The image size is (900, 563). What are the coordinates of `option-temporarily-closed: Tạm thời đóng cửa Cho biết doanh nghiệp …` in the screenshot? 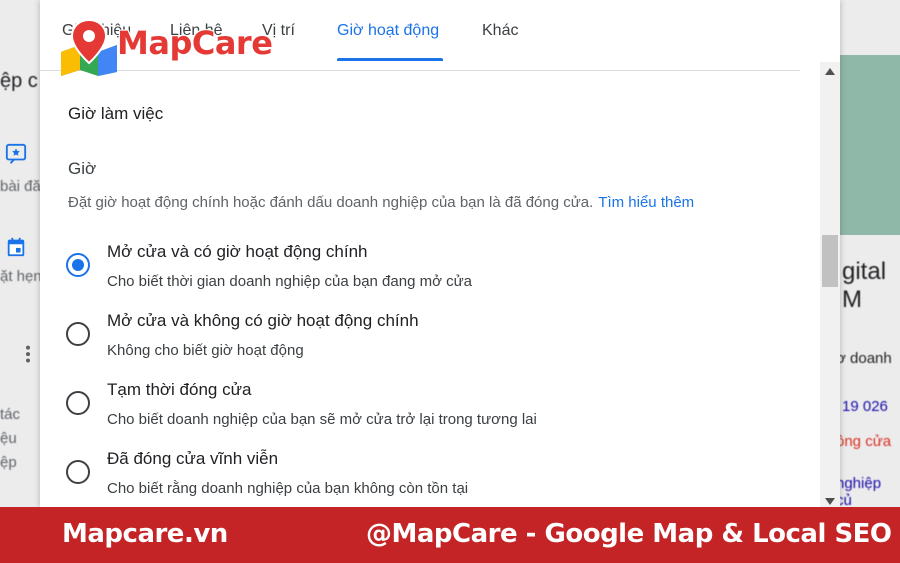 It's located at (426, 410).